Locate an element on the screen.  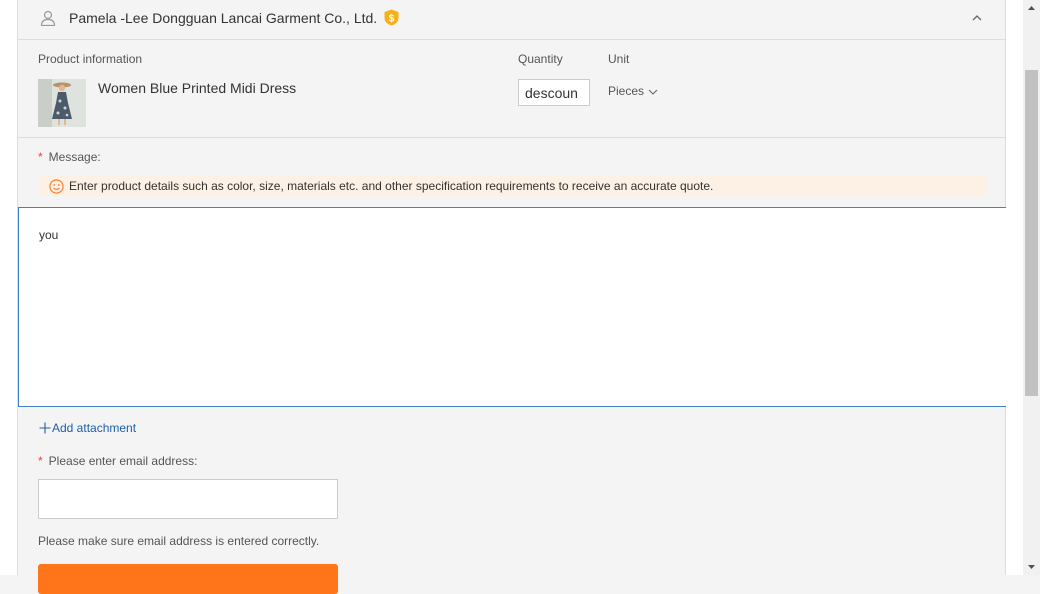
scroll-down-arrow-icon is located at coordinates (1031, 566).